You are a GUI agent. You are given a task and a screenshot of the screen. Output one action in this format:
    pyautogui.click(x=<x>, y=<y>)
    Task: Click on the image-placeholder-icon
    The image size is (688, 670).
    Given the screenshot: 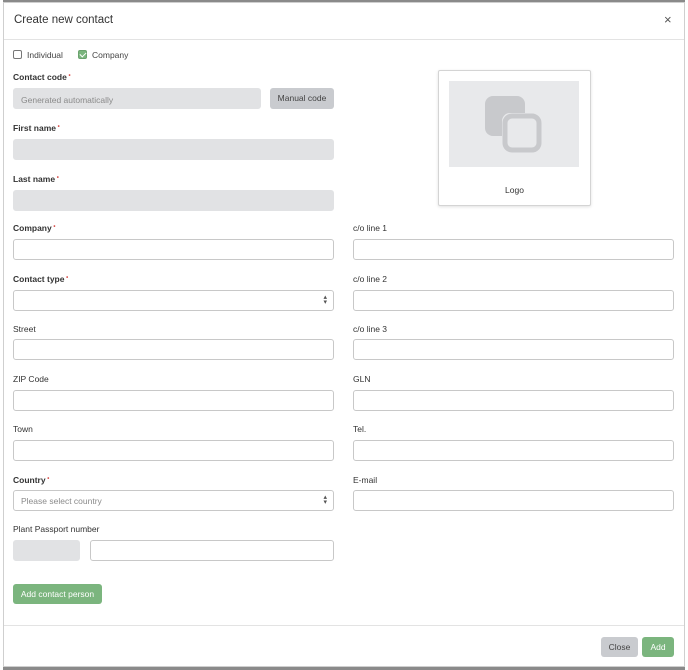 What is the action you would take?
    pyautogui.click(x=513, y=124)
    